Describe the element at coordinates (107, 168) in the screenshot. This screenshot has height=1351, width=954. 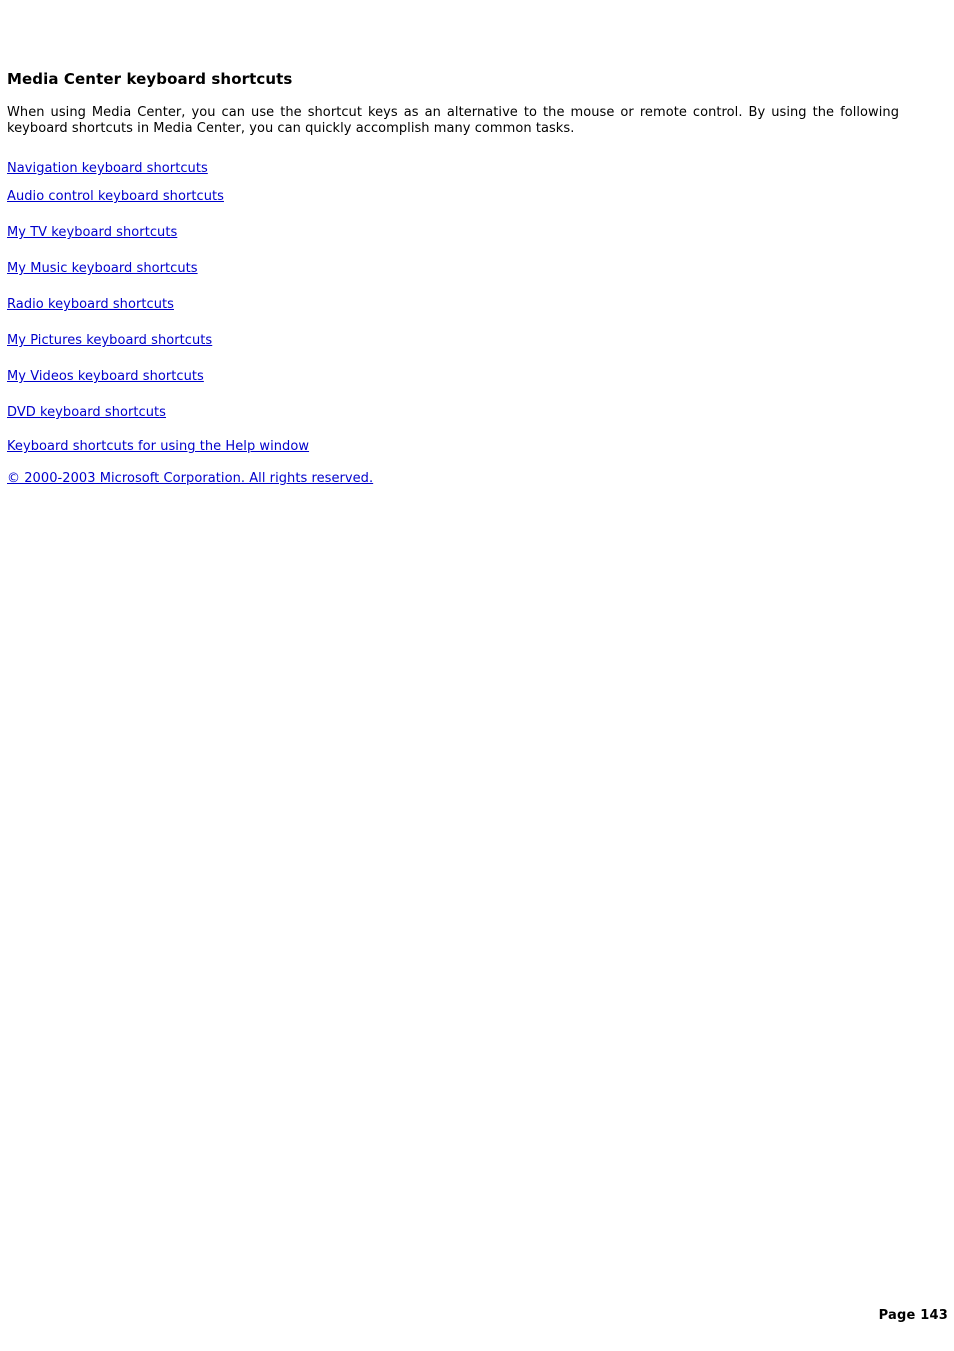
I see `link-navigation-keyboard-shortcuts: Navigation keyboard shortcuts` at that location.